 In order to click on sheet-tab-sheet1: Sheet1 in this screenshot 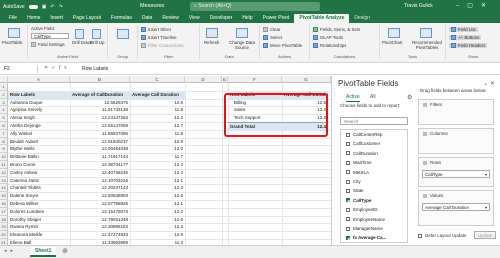, I will do `click(43, 252)`.